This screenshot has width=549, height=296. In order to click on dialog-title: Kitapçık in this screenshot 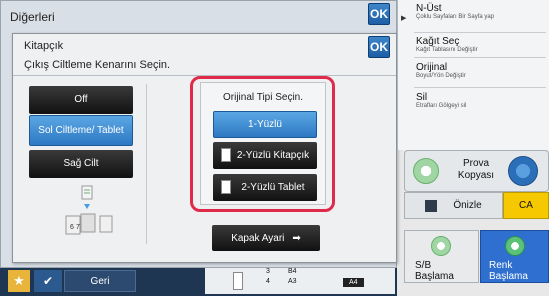, I will do `click(44, 46)`.